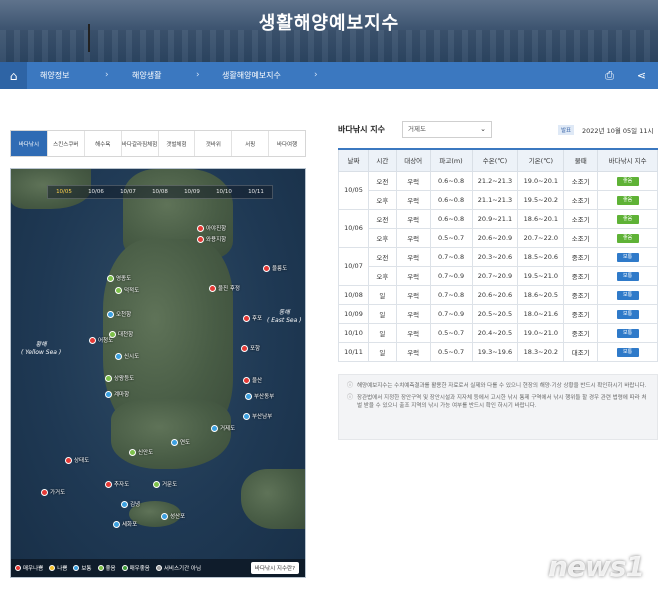  What do you see at coordinates (103, 143) in the screenshot?
I see `tab-beach: 해수욕` at bounding box center [103, 143].